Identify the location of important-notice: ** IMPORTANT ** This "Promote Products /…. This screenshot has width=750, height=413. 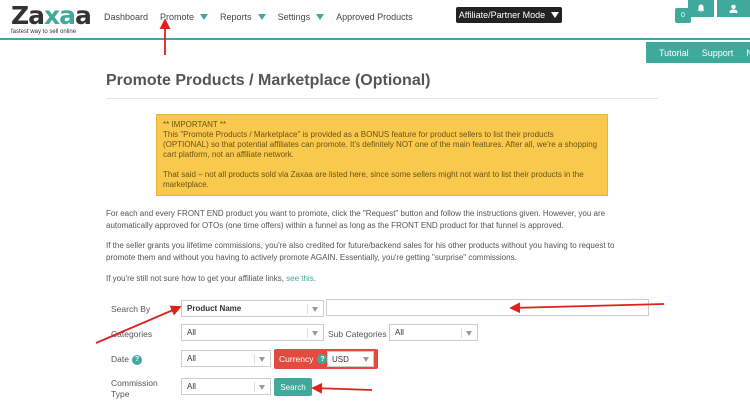
(382, 155).